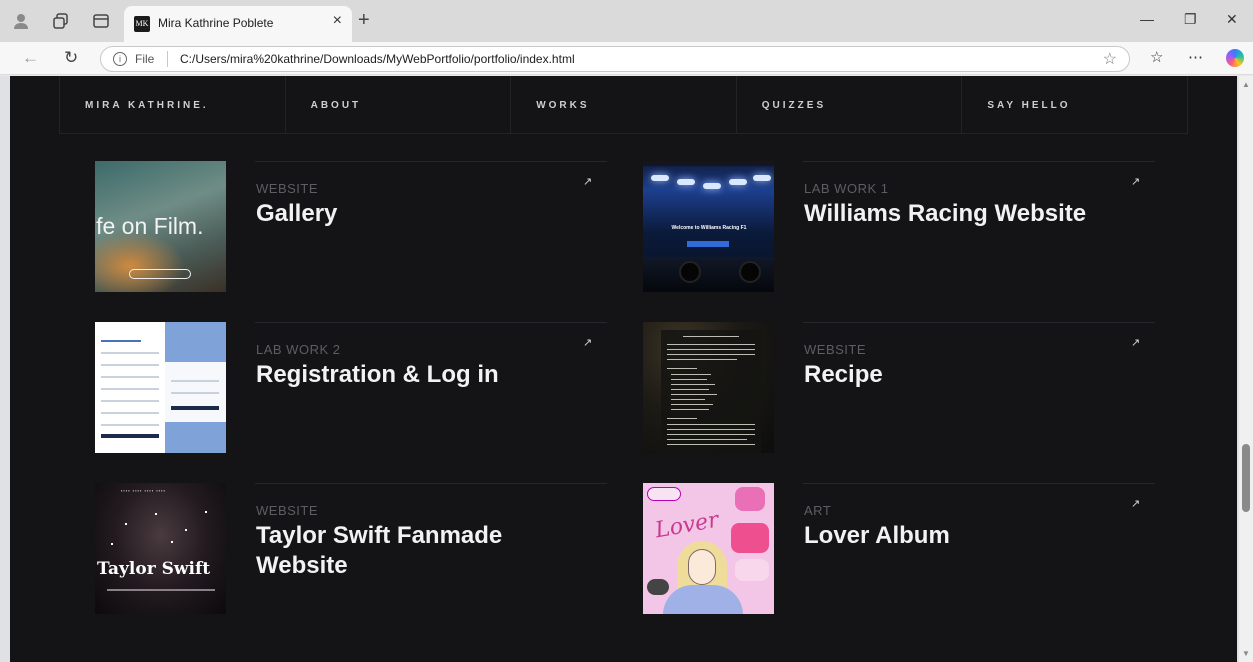  Describe the element at coordinates (1195, 57) in the screenshot. I see `more-options-icon: ⋯` at that location.